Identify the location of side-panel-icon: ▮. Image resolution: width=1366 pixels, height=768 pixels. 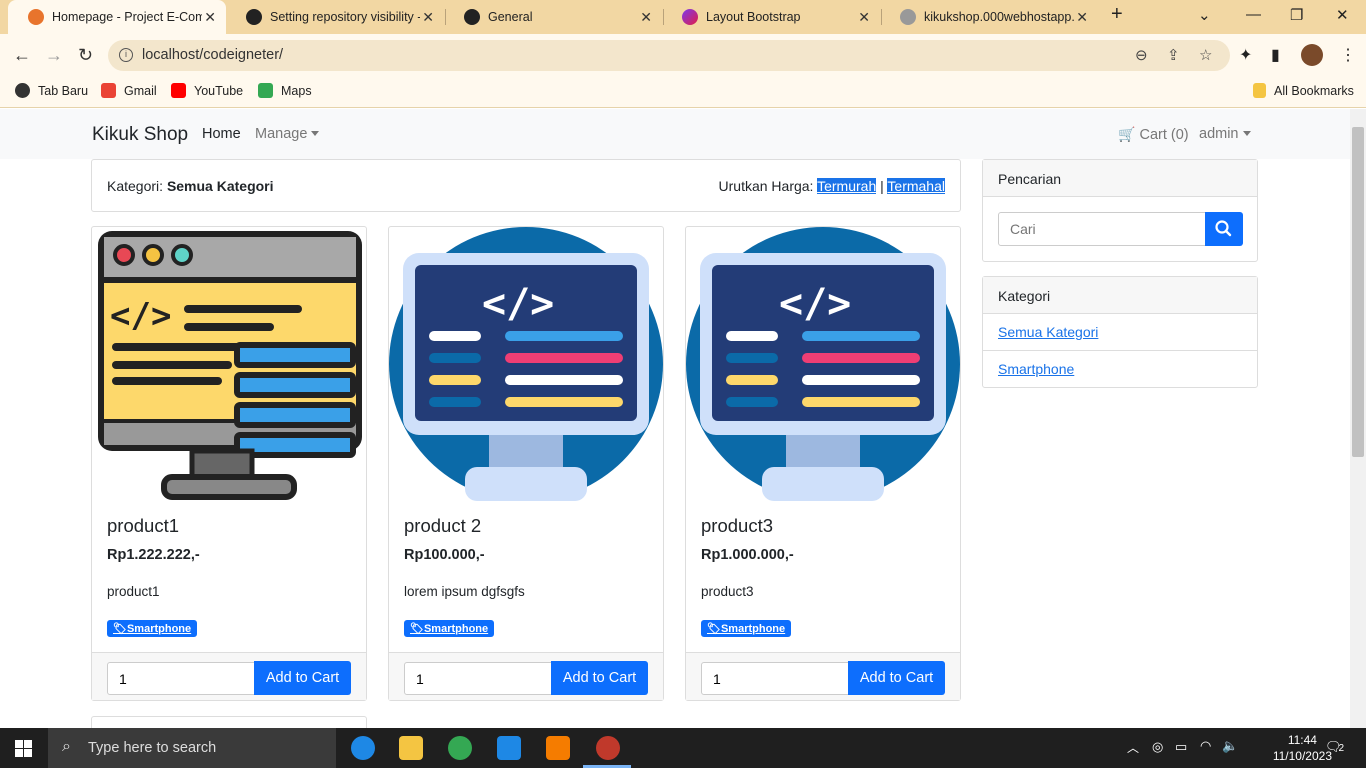
(1275, 55).